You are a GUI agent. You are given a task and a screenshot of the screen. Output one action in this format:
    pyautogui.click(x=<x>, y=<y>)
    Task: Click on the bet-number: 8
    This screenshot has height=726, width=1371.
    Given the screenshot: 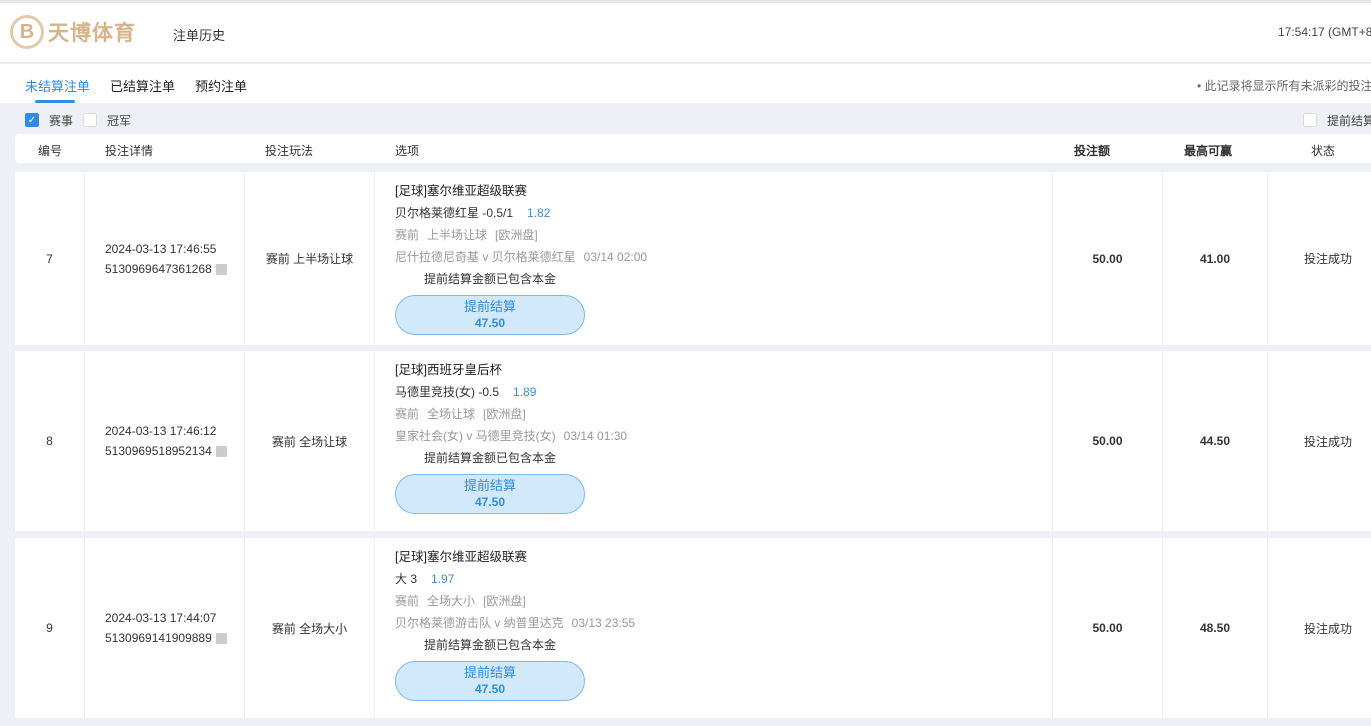 What is the action you would take?
    pyautogui.click(x=50, y=441)
    